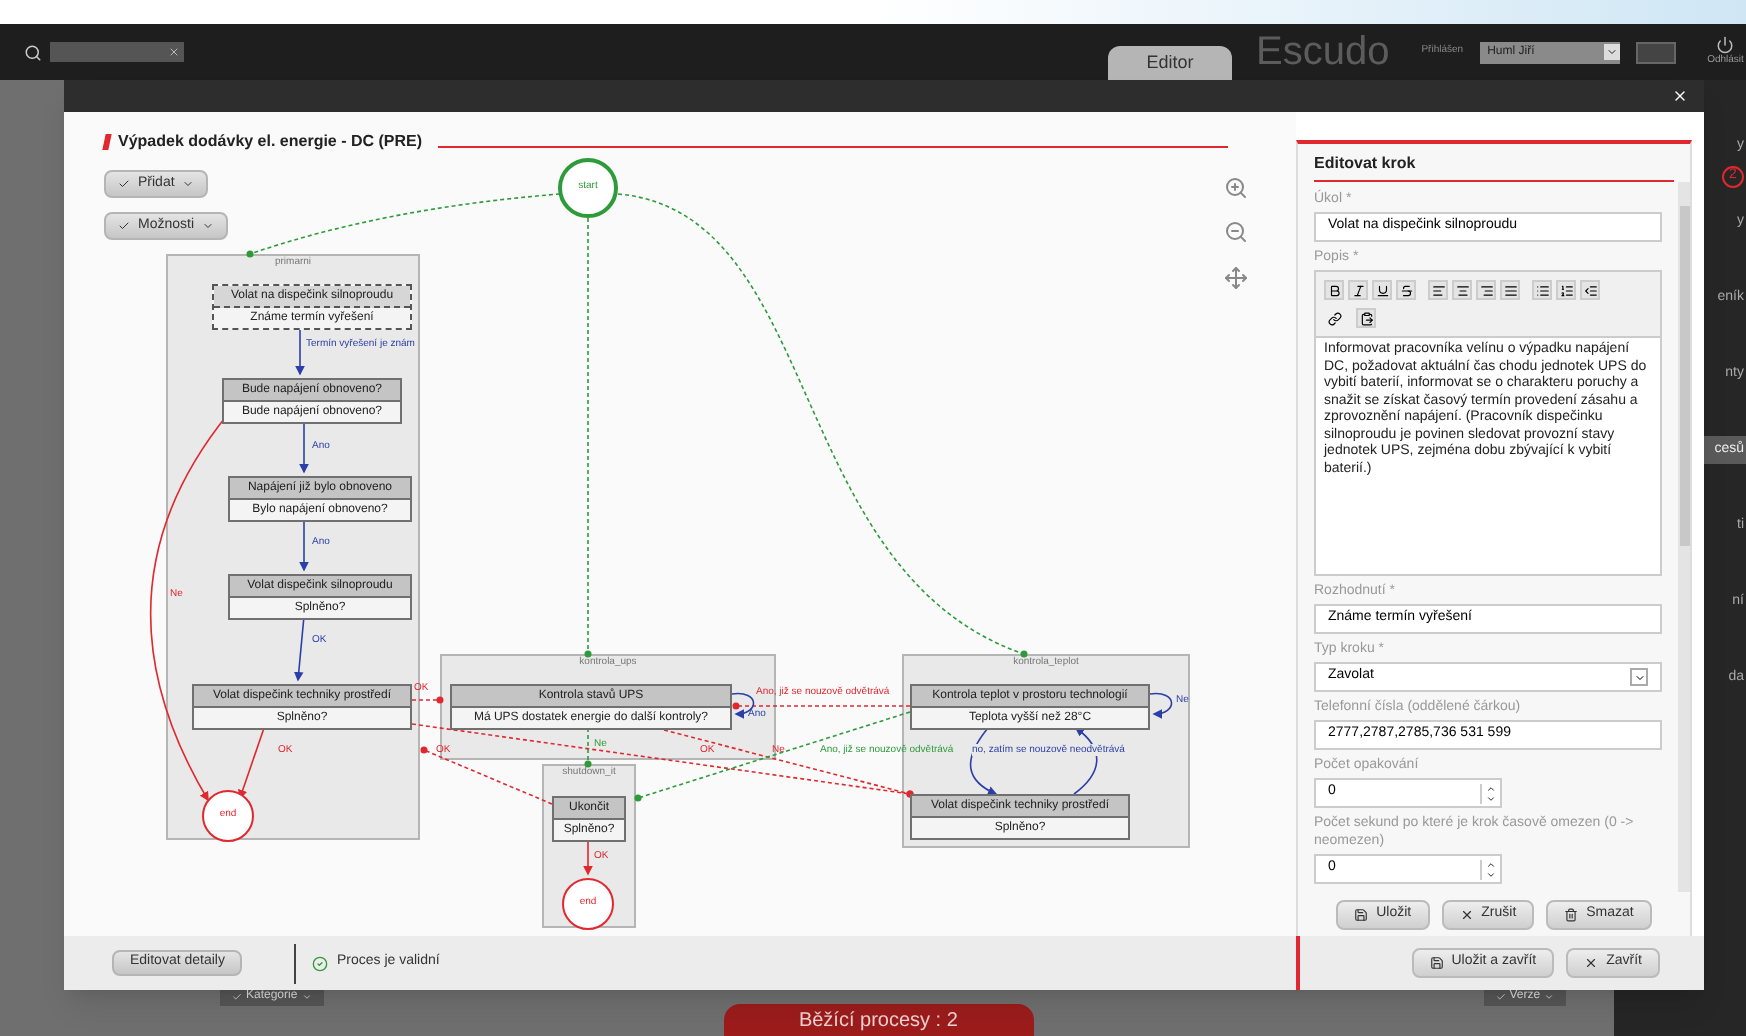 The image size is (1746, 1036). I want to click on scrollbar, so click(1684, 537).